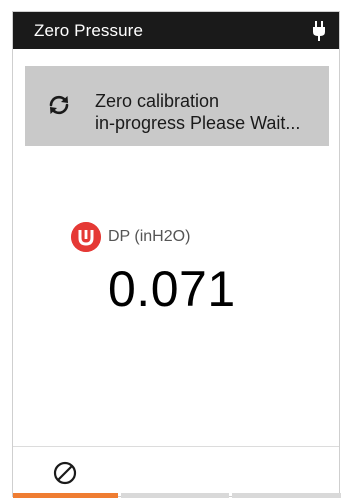 The height and width of the screenshot is (502, 345). Describe the element at coordinates (172, 289) in the screenshot. I see `dp-value: 0.071` at that location.